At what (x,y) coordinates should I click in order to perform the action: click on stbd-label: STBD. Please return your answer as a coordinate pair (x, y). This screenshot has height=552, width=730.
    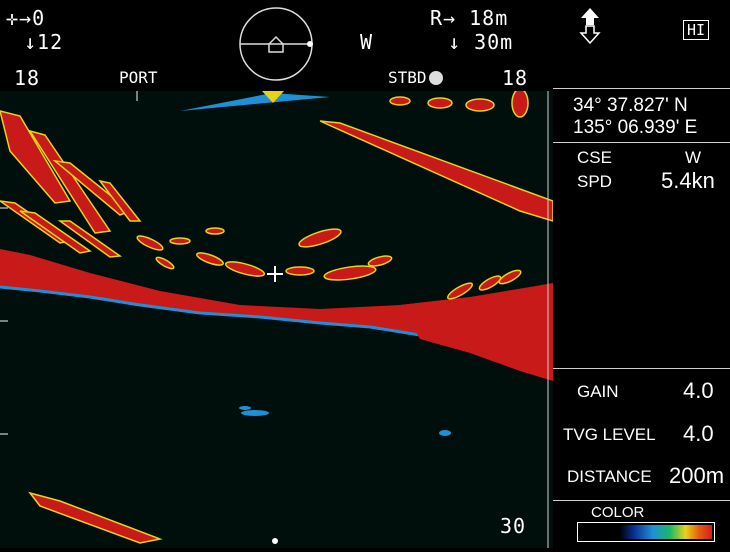
    Looking at the image, I should click on (415, 77).